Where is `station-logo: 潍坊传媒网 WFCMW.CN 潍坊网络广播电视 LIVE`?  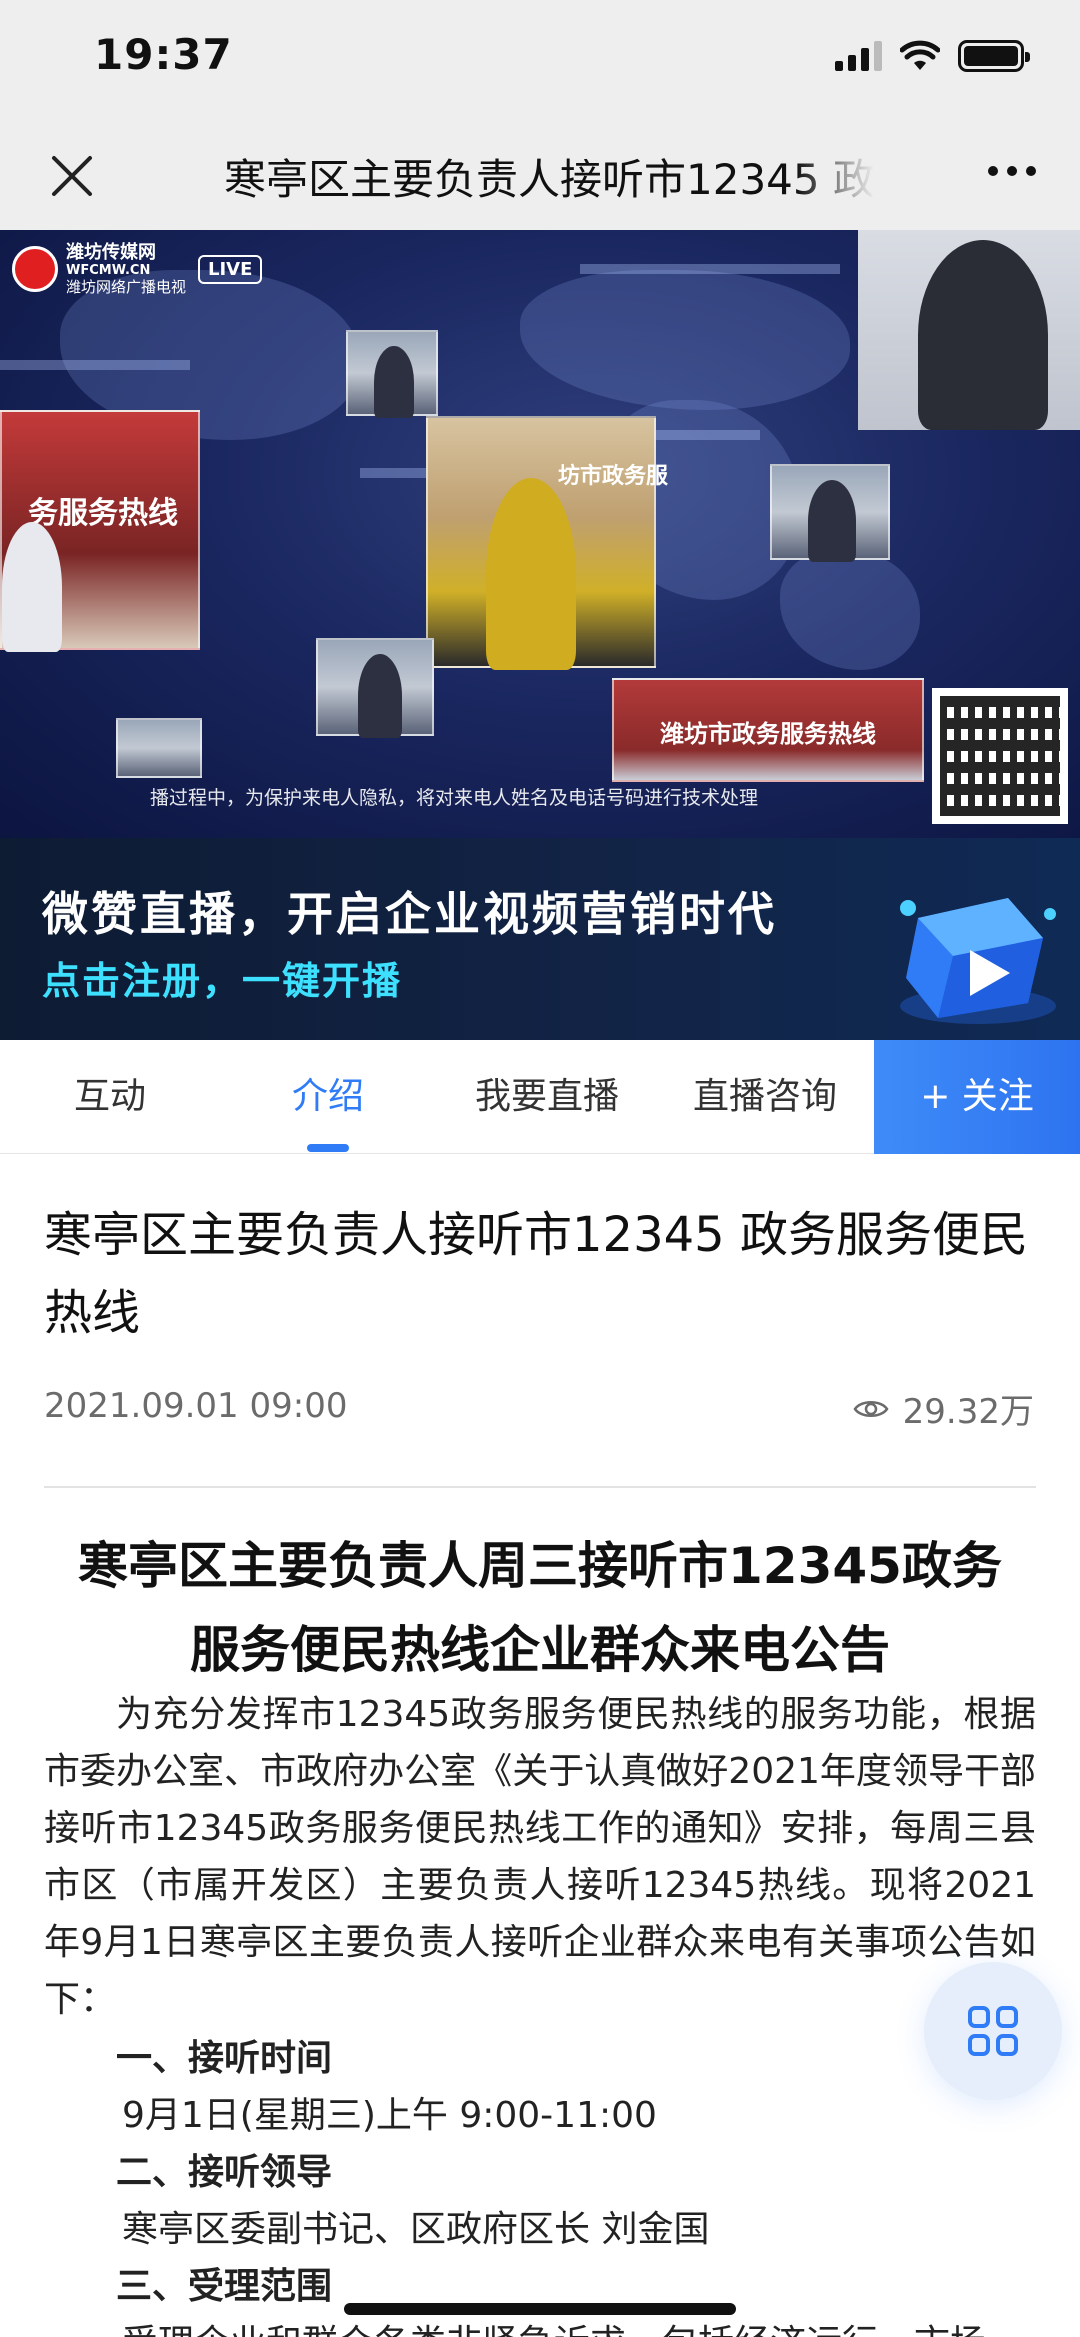 station-logo: 潍坊传媒网 WFCMW.CN 潍坊网络广播电视 LIVE is located at coordinates (137, 269).